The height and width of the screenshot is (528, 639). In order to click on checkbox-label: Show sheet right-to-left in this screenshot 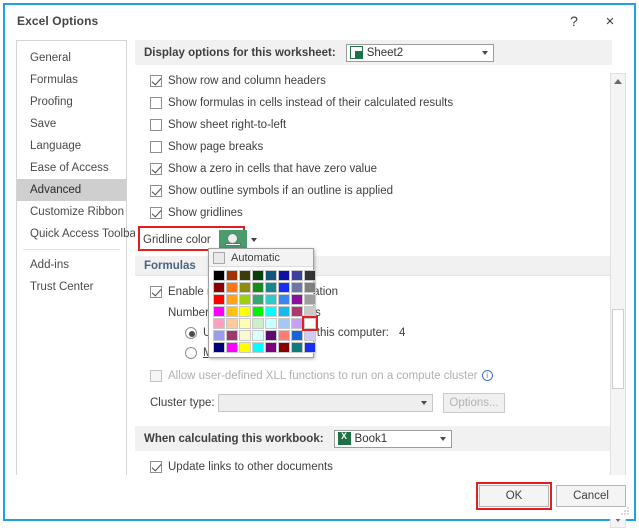, I will do `click(227, 124)`.